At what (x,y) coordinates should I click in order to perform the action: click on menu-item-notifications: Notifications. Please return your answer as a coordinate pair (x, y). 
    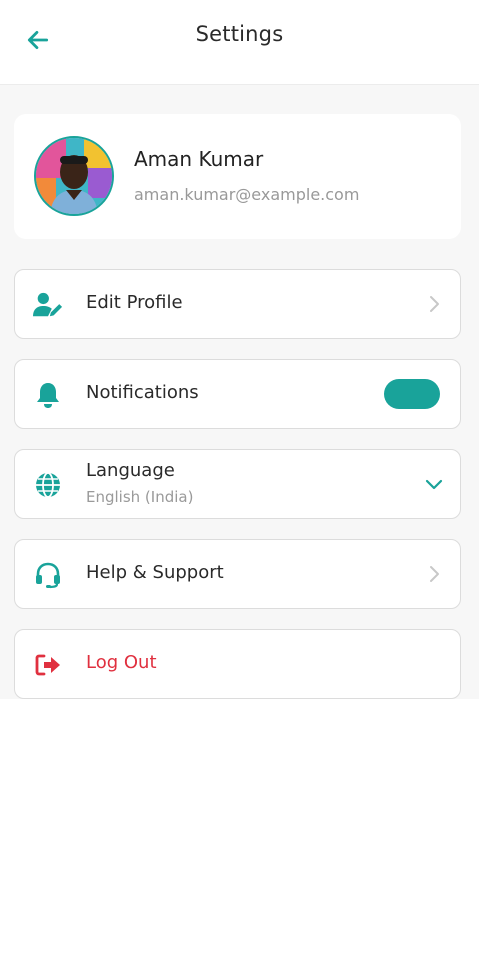
    Looking at the image, I should click on (237, 394).